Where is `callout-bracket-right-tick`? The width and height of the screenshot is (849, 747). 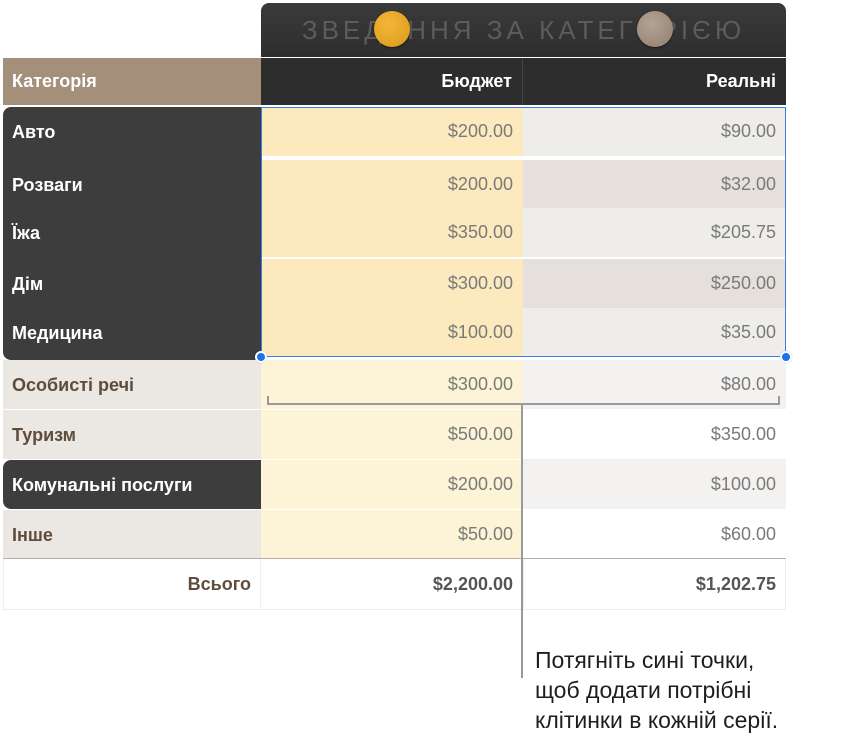
callout-bracket-right-tick is located at coordinates (779, 400).